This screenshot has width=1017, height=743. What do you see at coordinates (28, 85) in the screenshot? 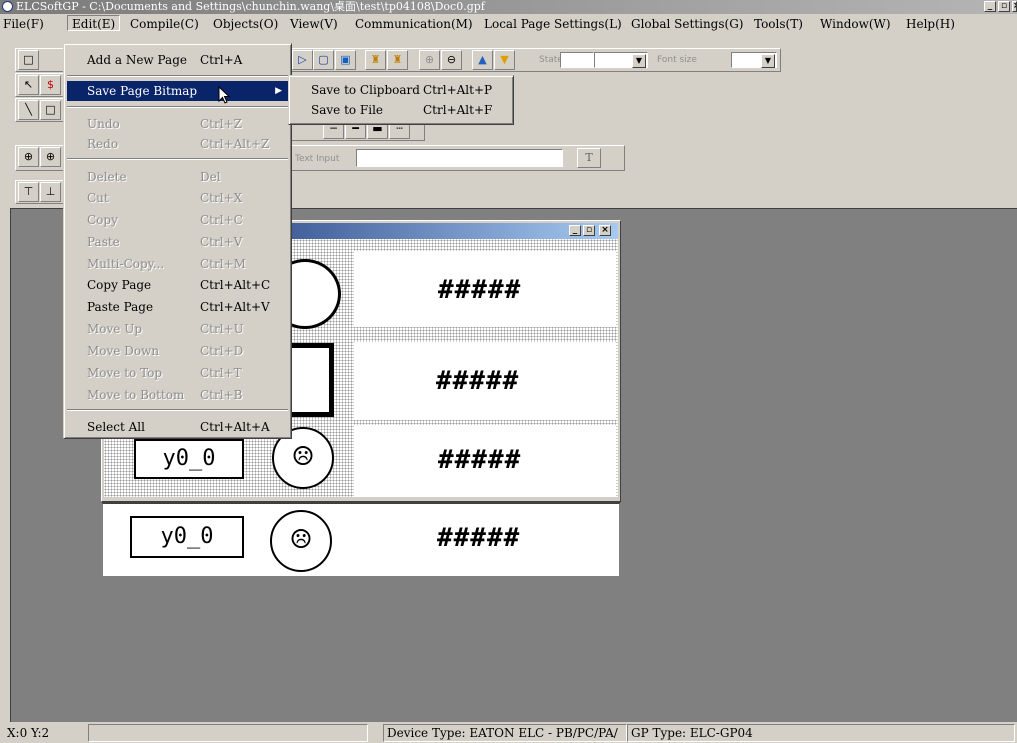
I see `select-arrow-icon: ↖` at bounding box center [28, 85].